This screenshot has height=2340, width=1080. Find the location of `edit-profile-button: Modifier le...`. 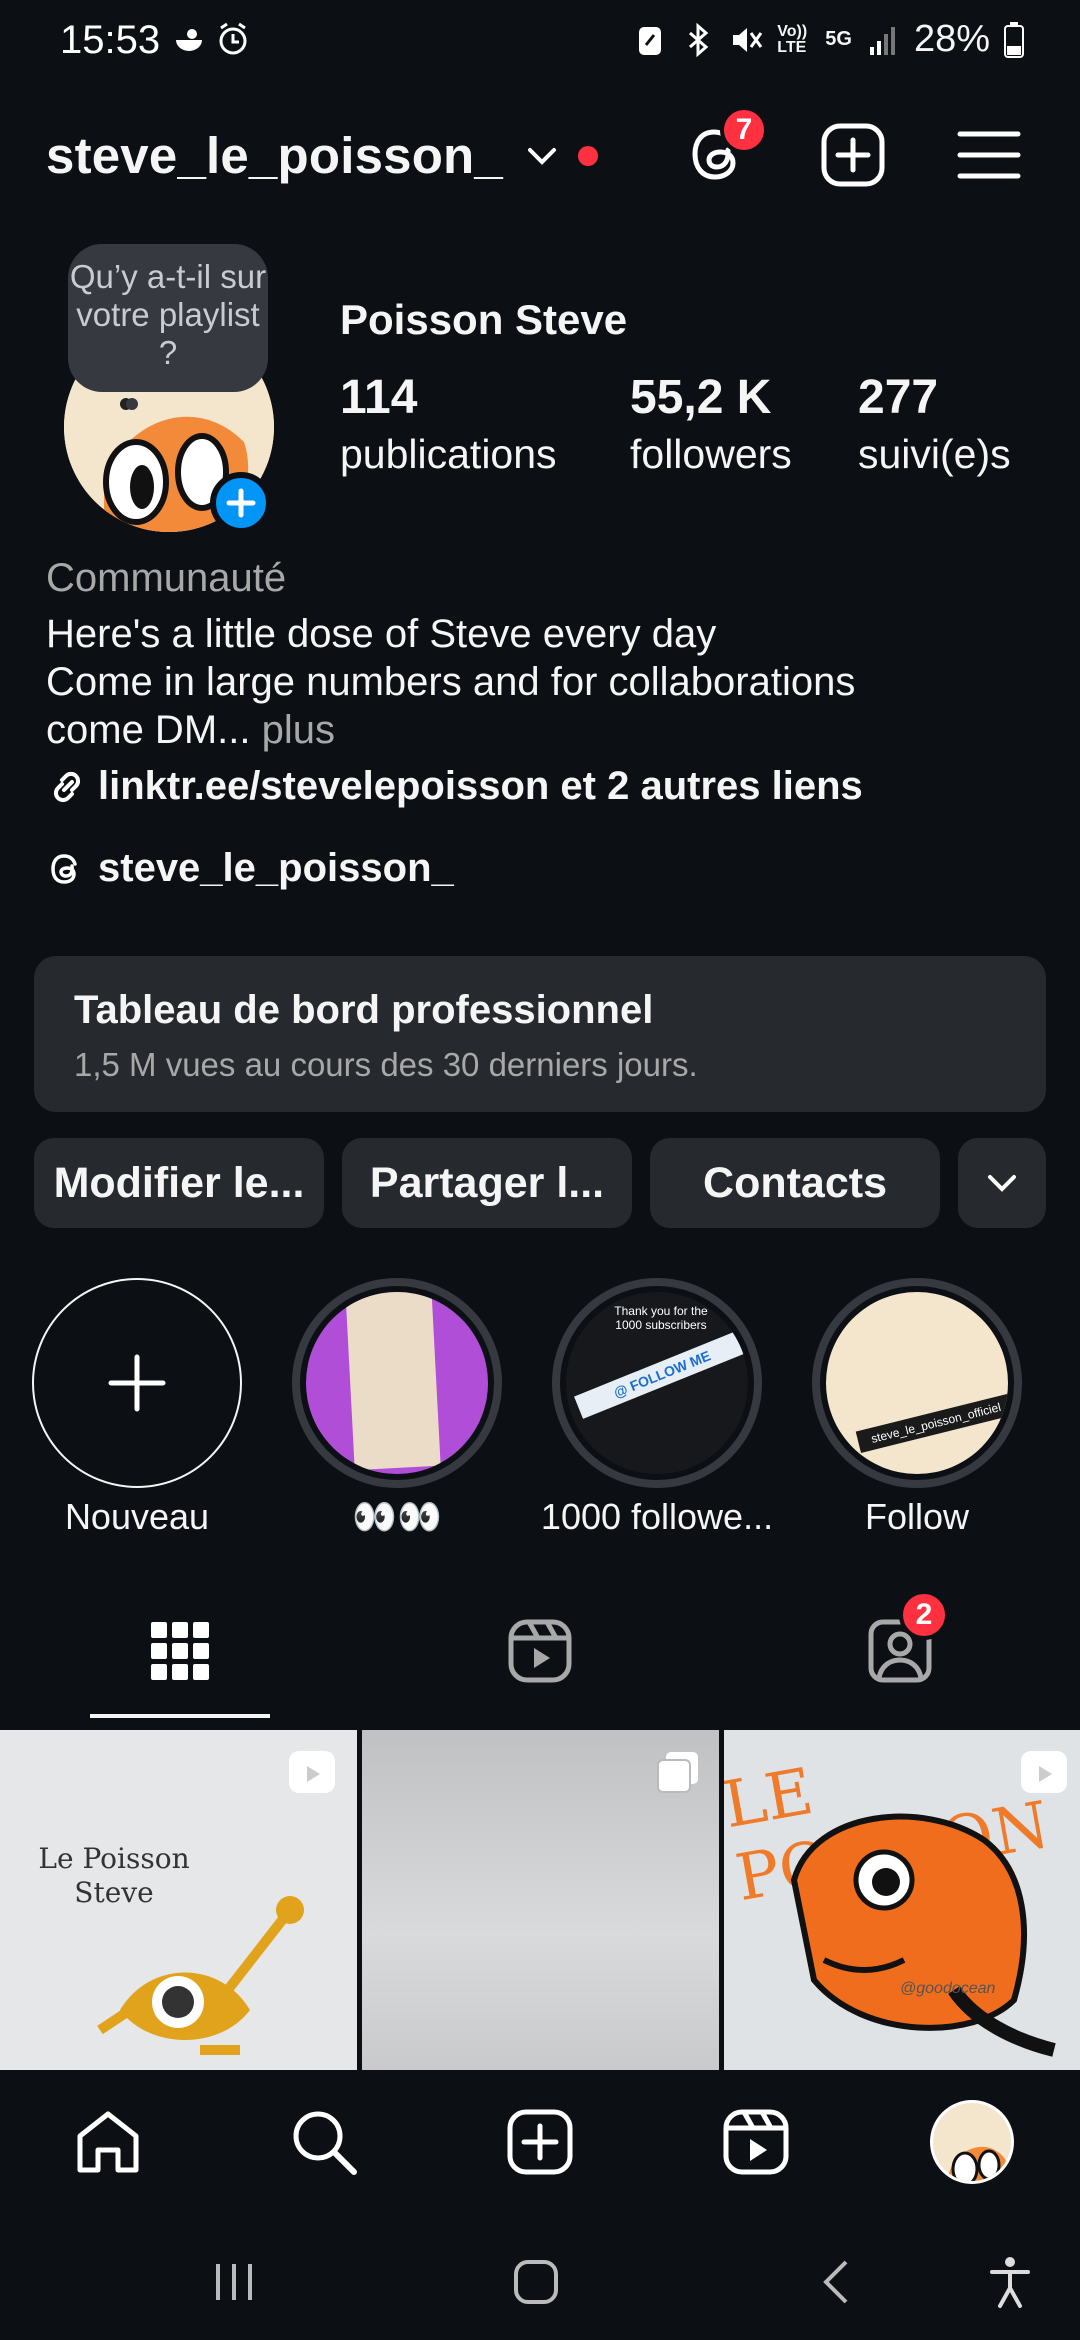

edit-profile-button: Modifier le... is located at coordinates (179, 1183).